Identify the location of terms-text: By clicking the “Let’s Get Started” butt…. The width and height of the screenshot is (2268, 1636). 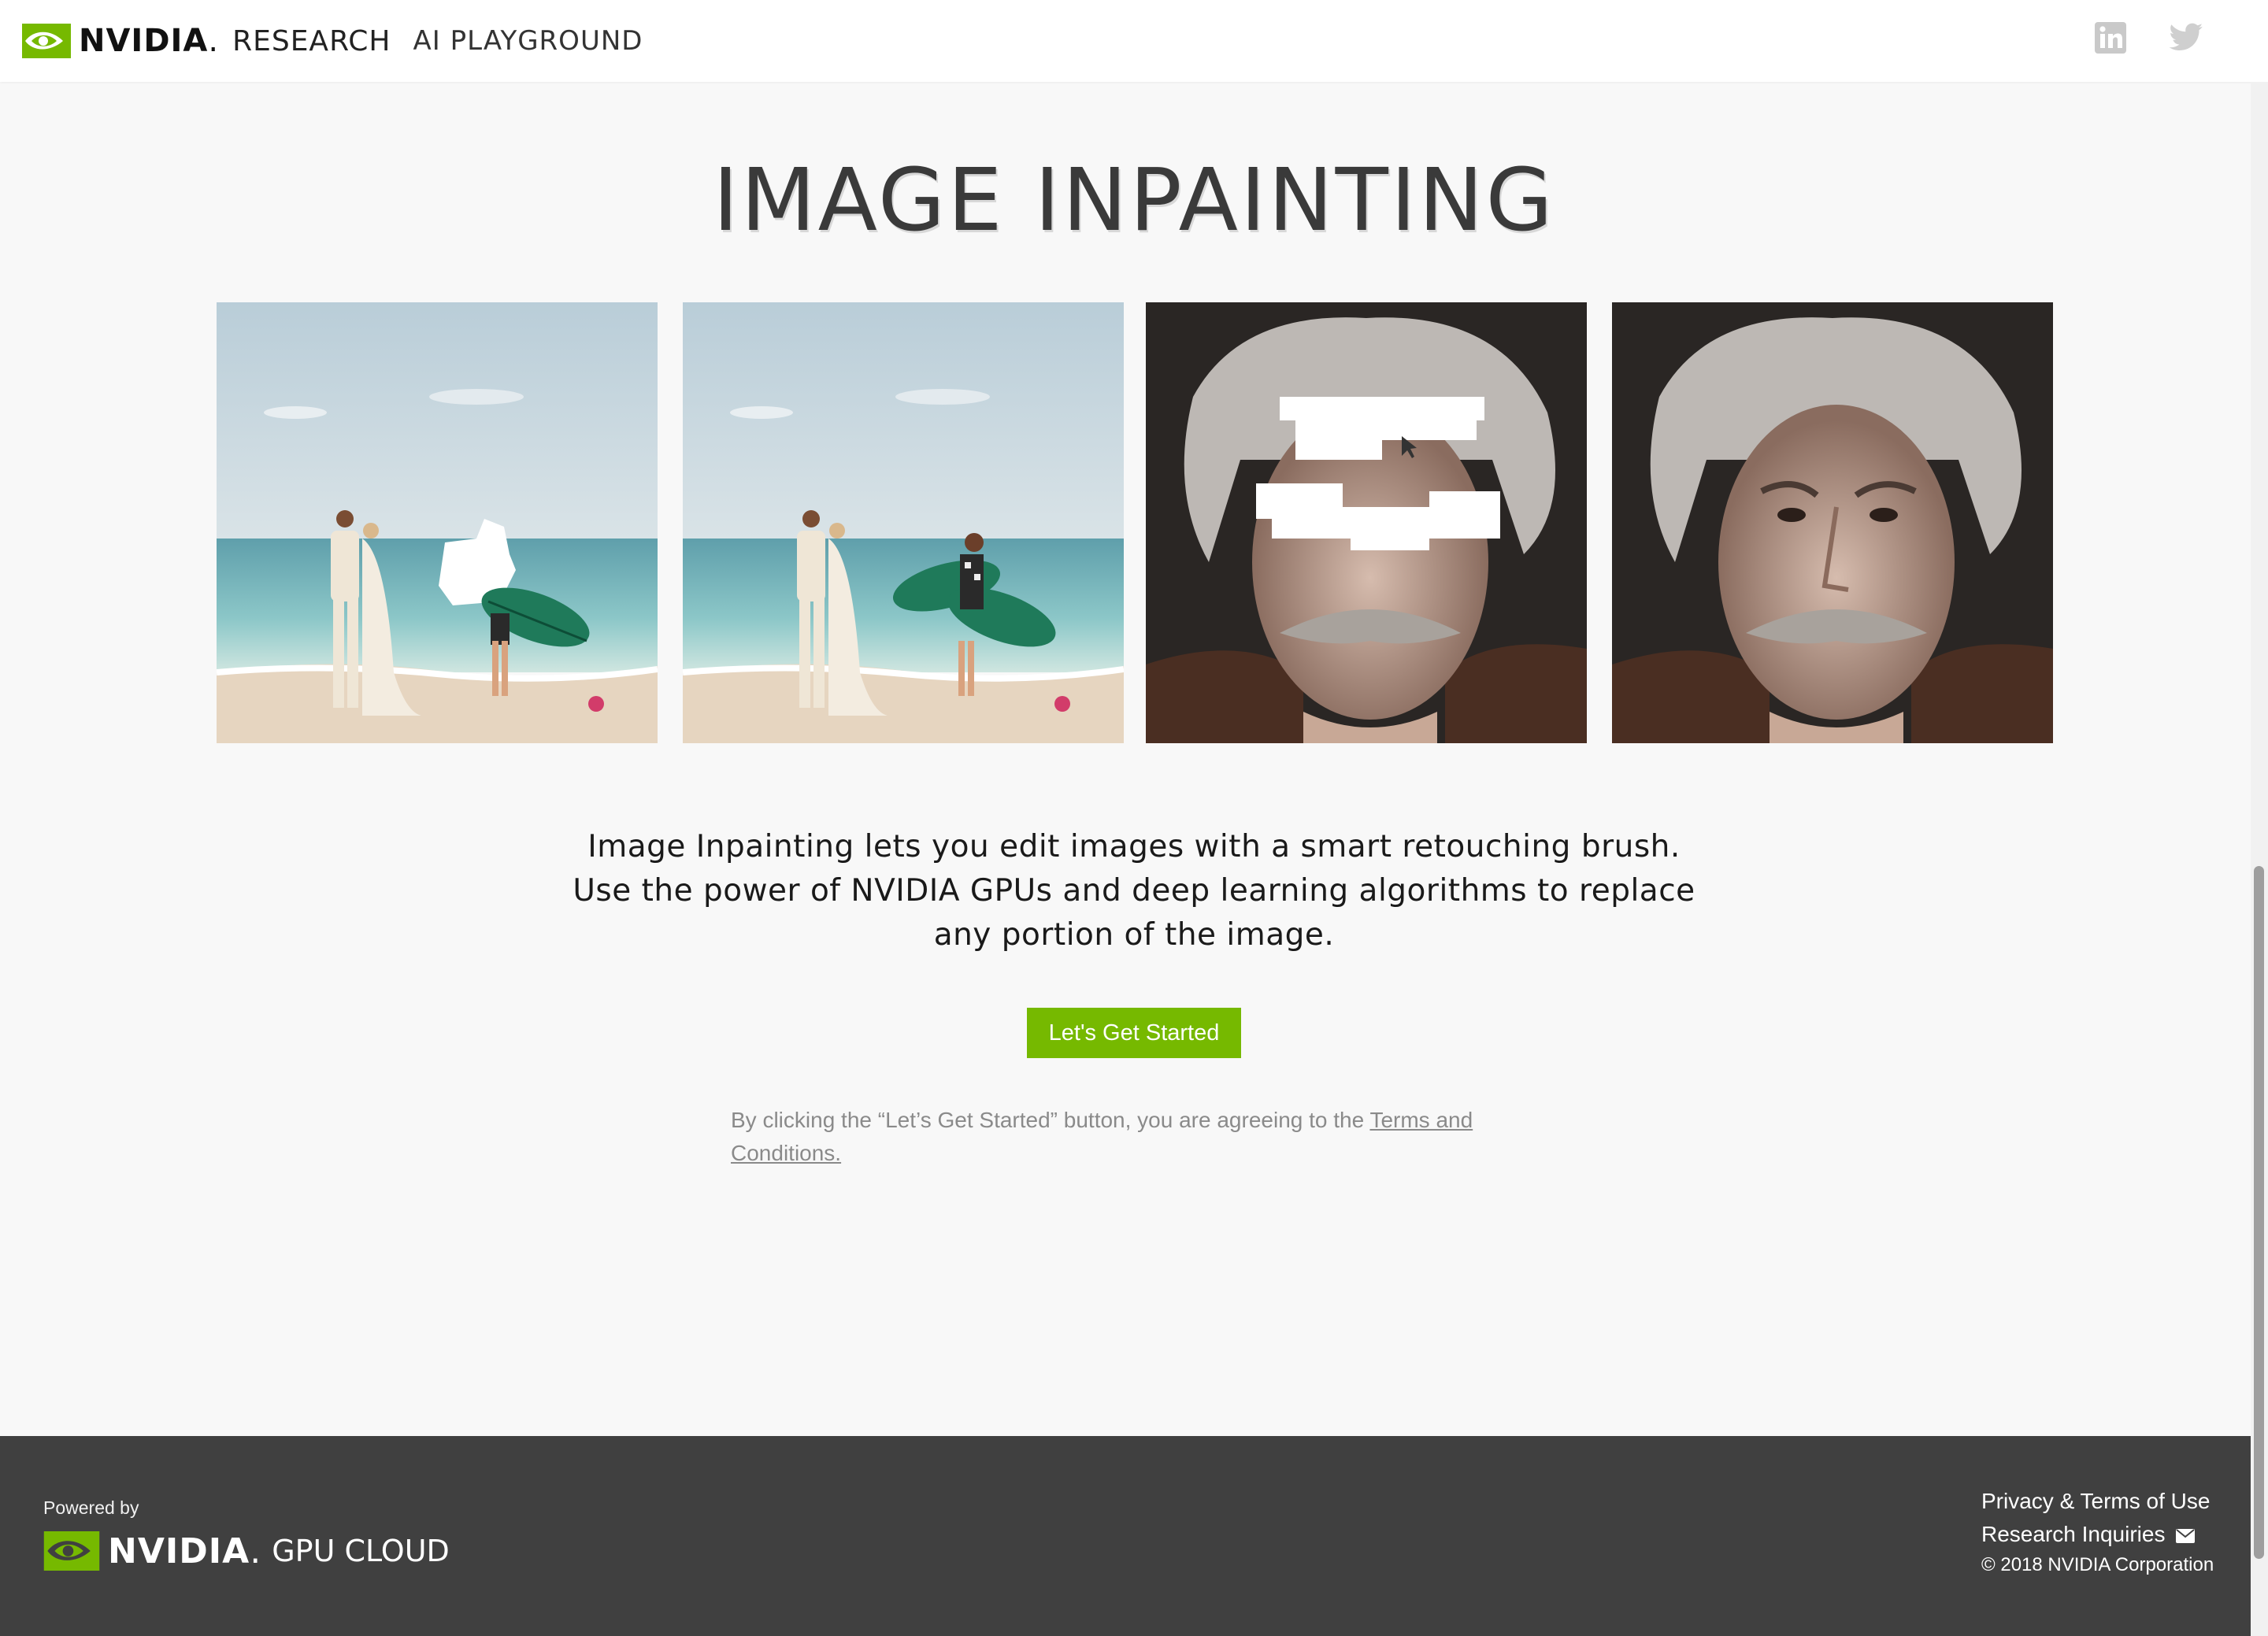
(1050, 1120).